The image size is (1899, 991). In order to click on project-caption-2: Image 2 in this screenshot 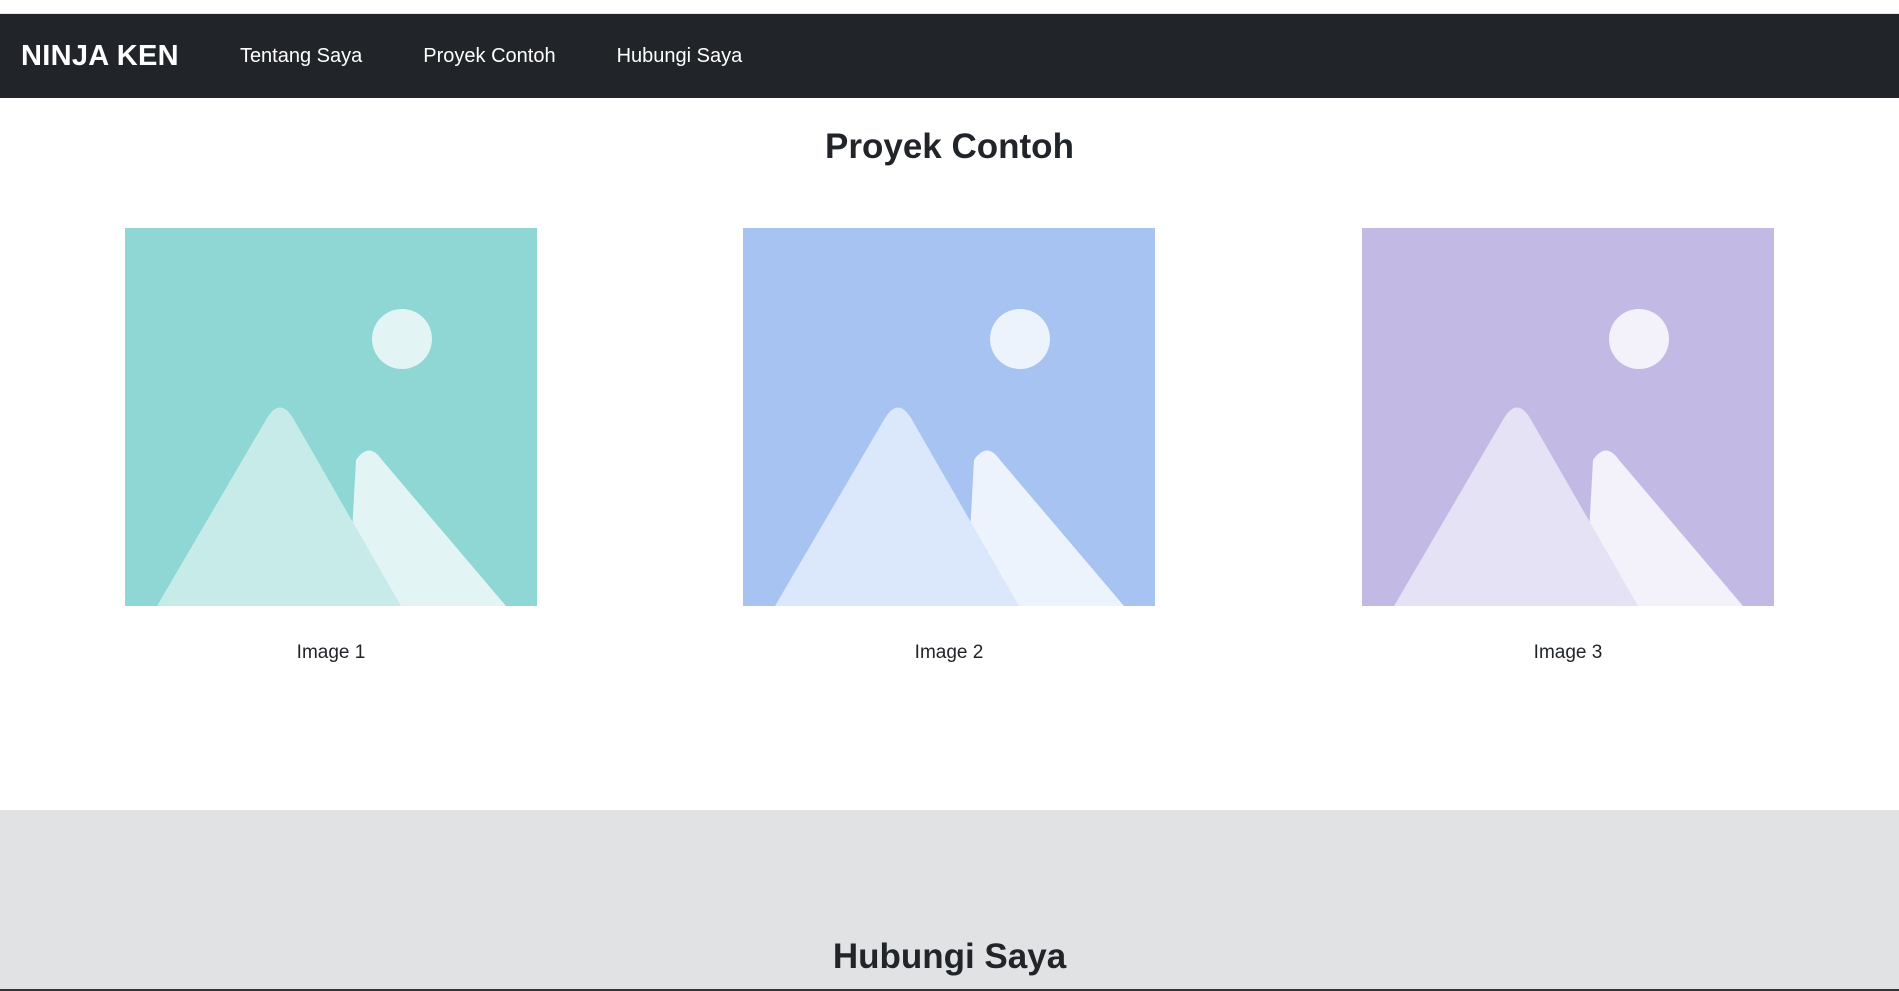, I will do `click(949, 652)`.